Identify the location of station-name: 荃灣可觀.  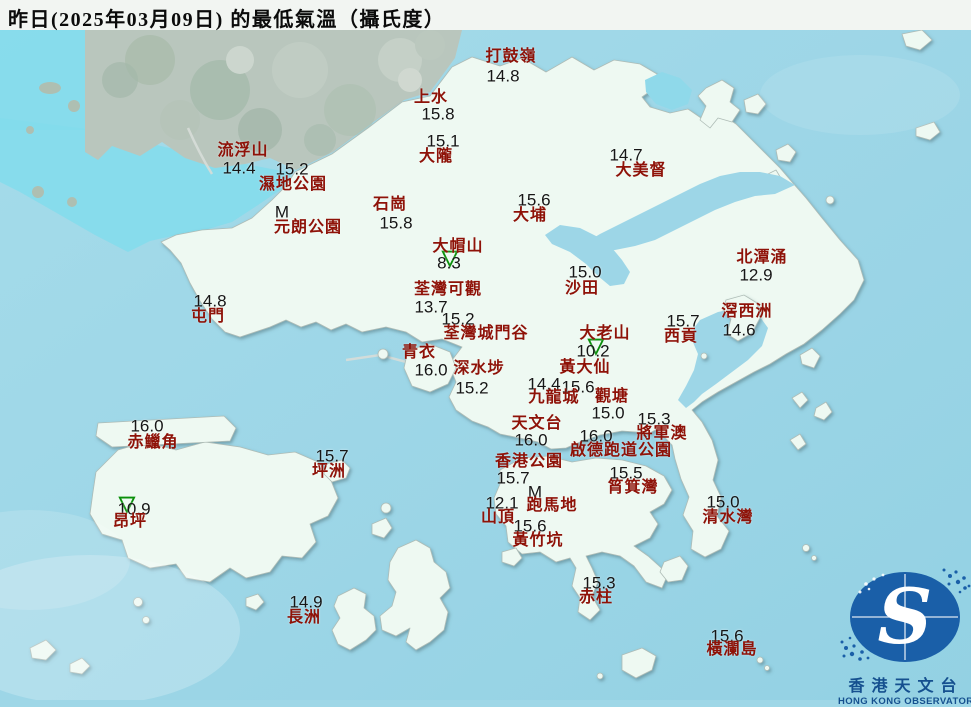
(448, 289).